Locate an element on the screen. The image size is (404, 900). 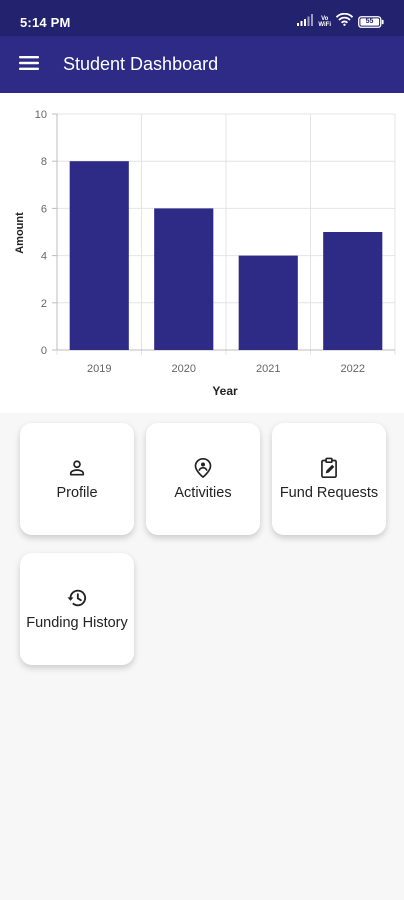
profile-tile: Profile is located at coordinates (77, 479).